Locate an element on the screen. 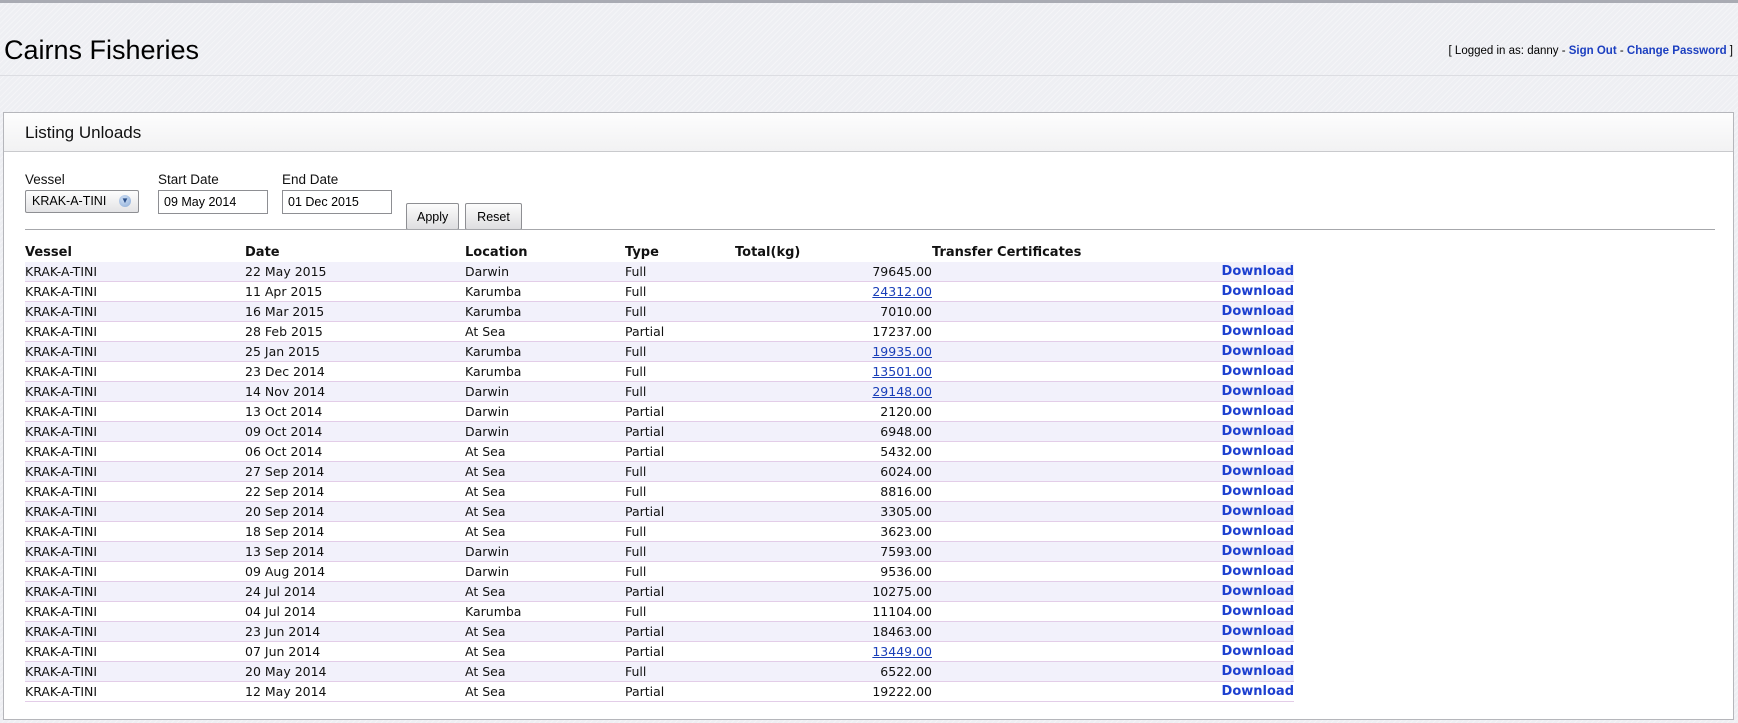 Image resolution: width=1738 pixels, height=723 pixels. reset-button: Reset is located at coordinates (493, 216).